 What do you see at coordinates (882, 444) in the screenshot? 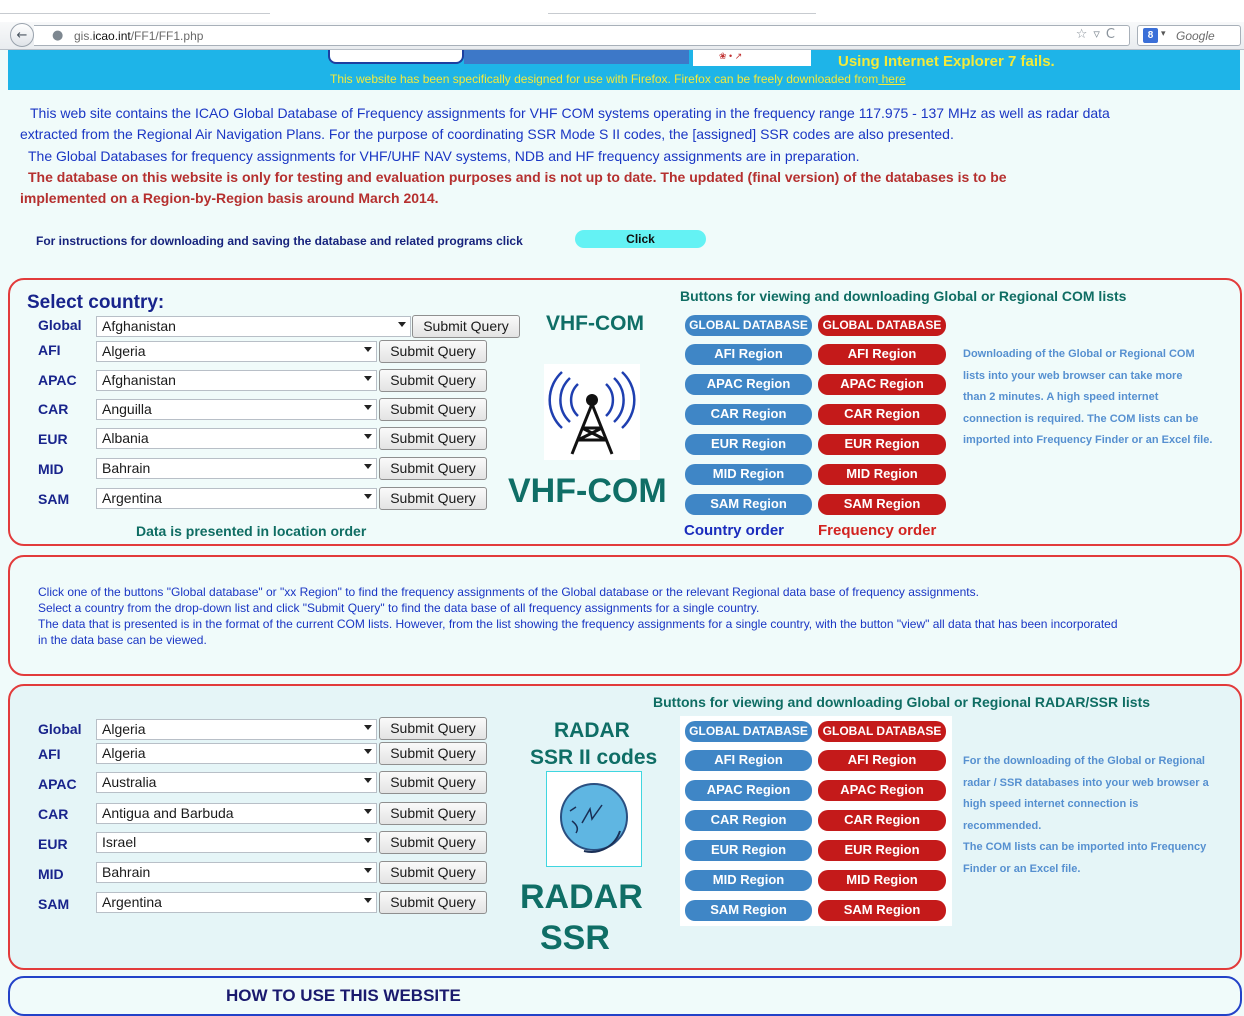
I see `com-eur-frequency-button: EUR Region` at bounding box center [882, 444].